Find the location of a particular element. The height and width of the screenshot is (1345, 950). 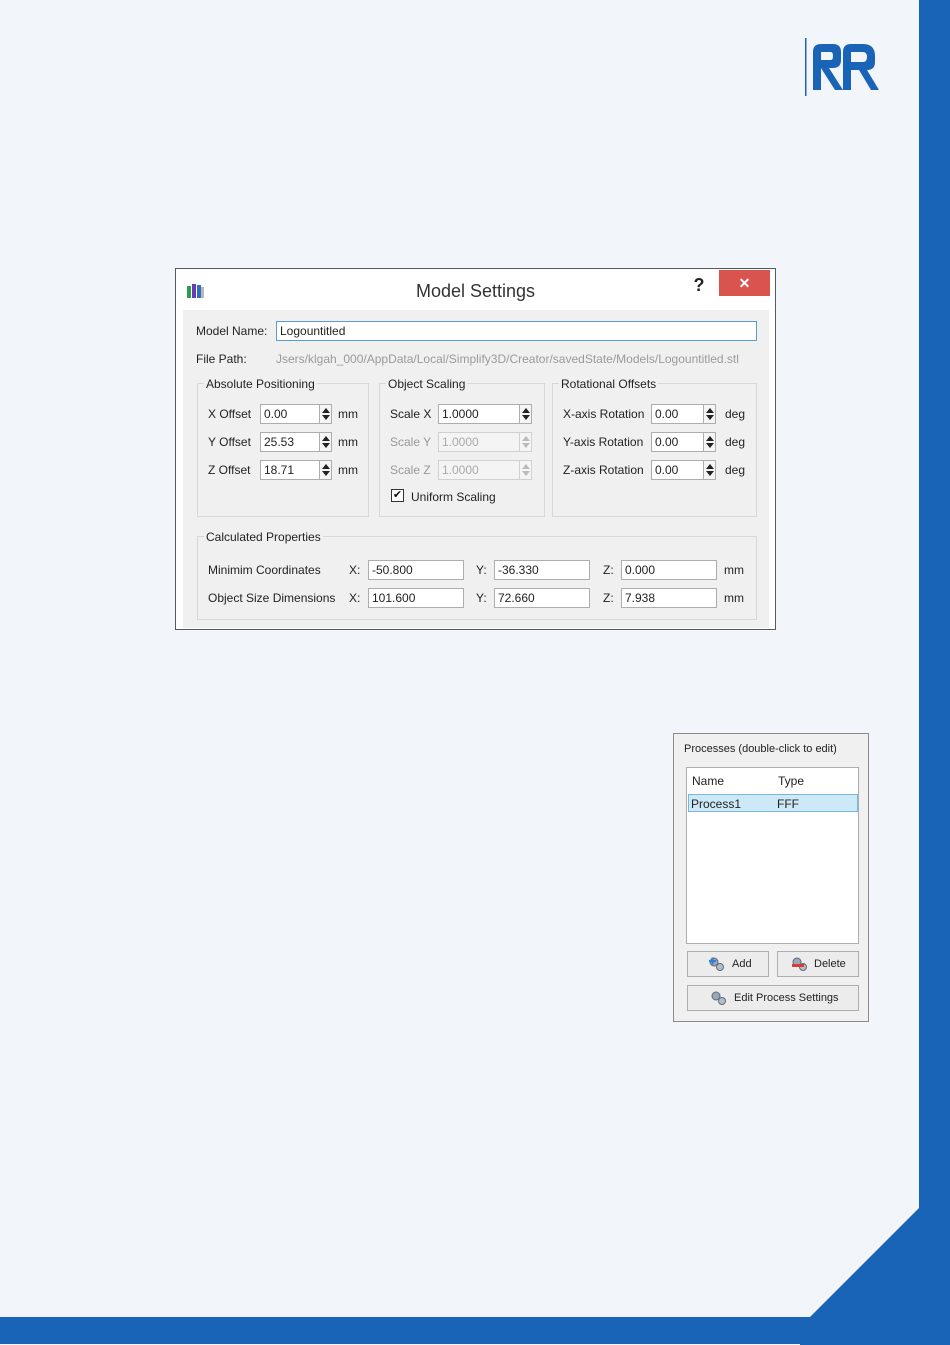

x-rotation-input: 0.00 is located at coordinates (677, 414).